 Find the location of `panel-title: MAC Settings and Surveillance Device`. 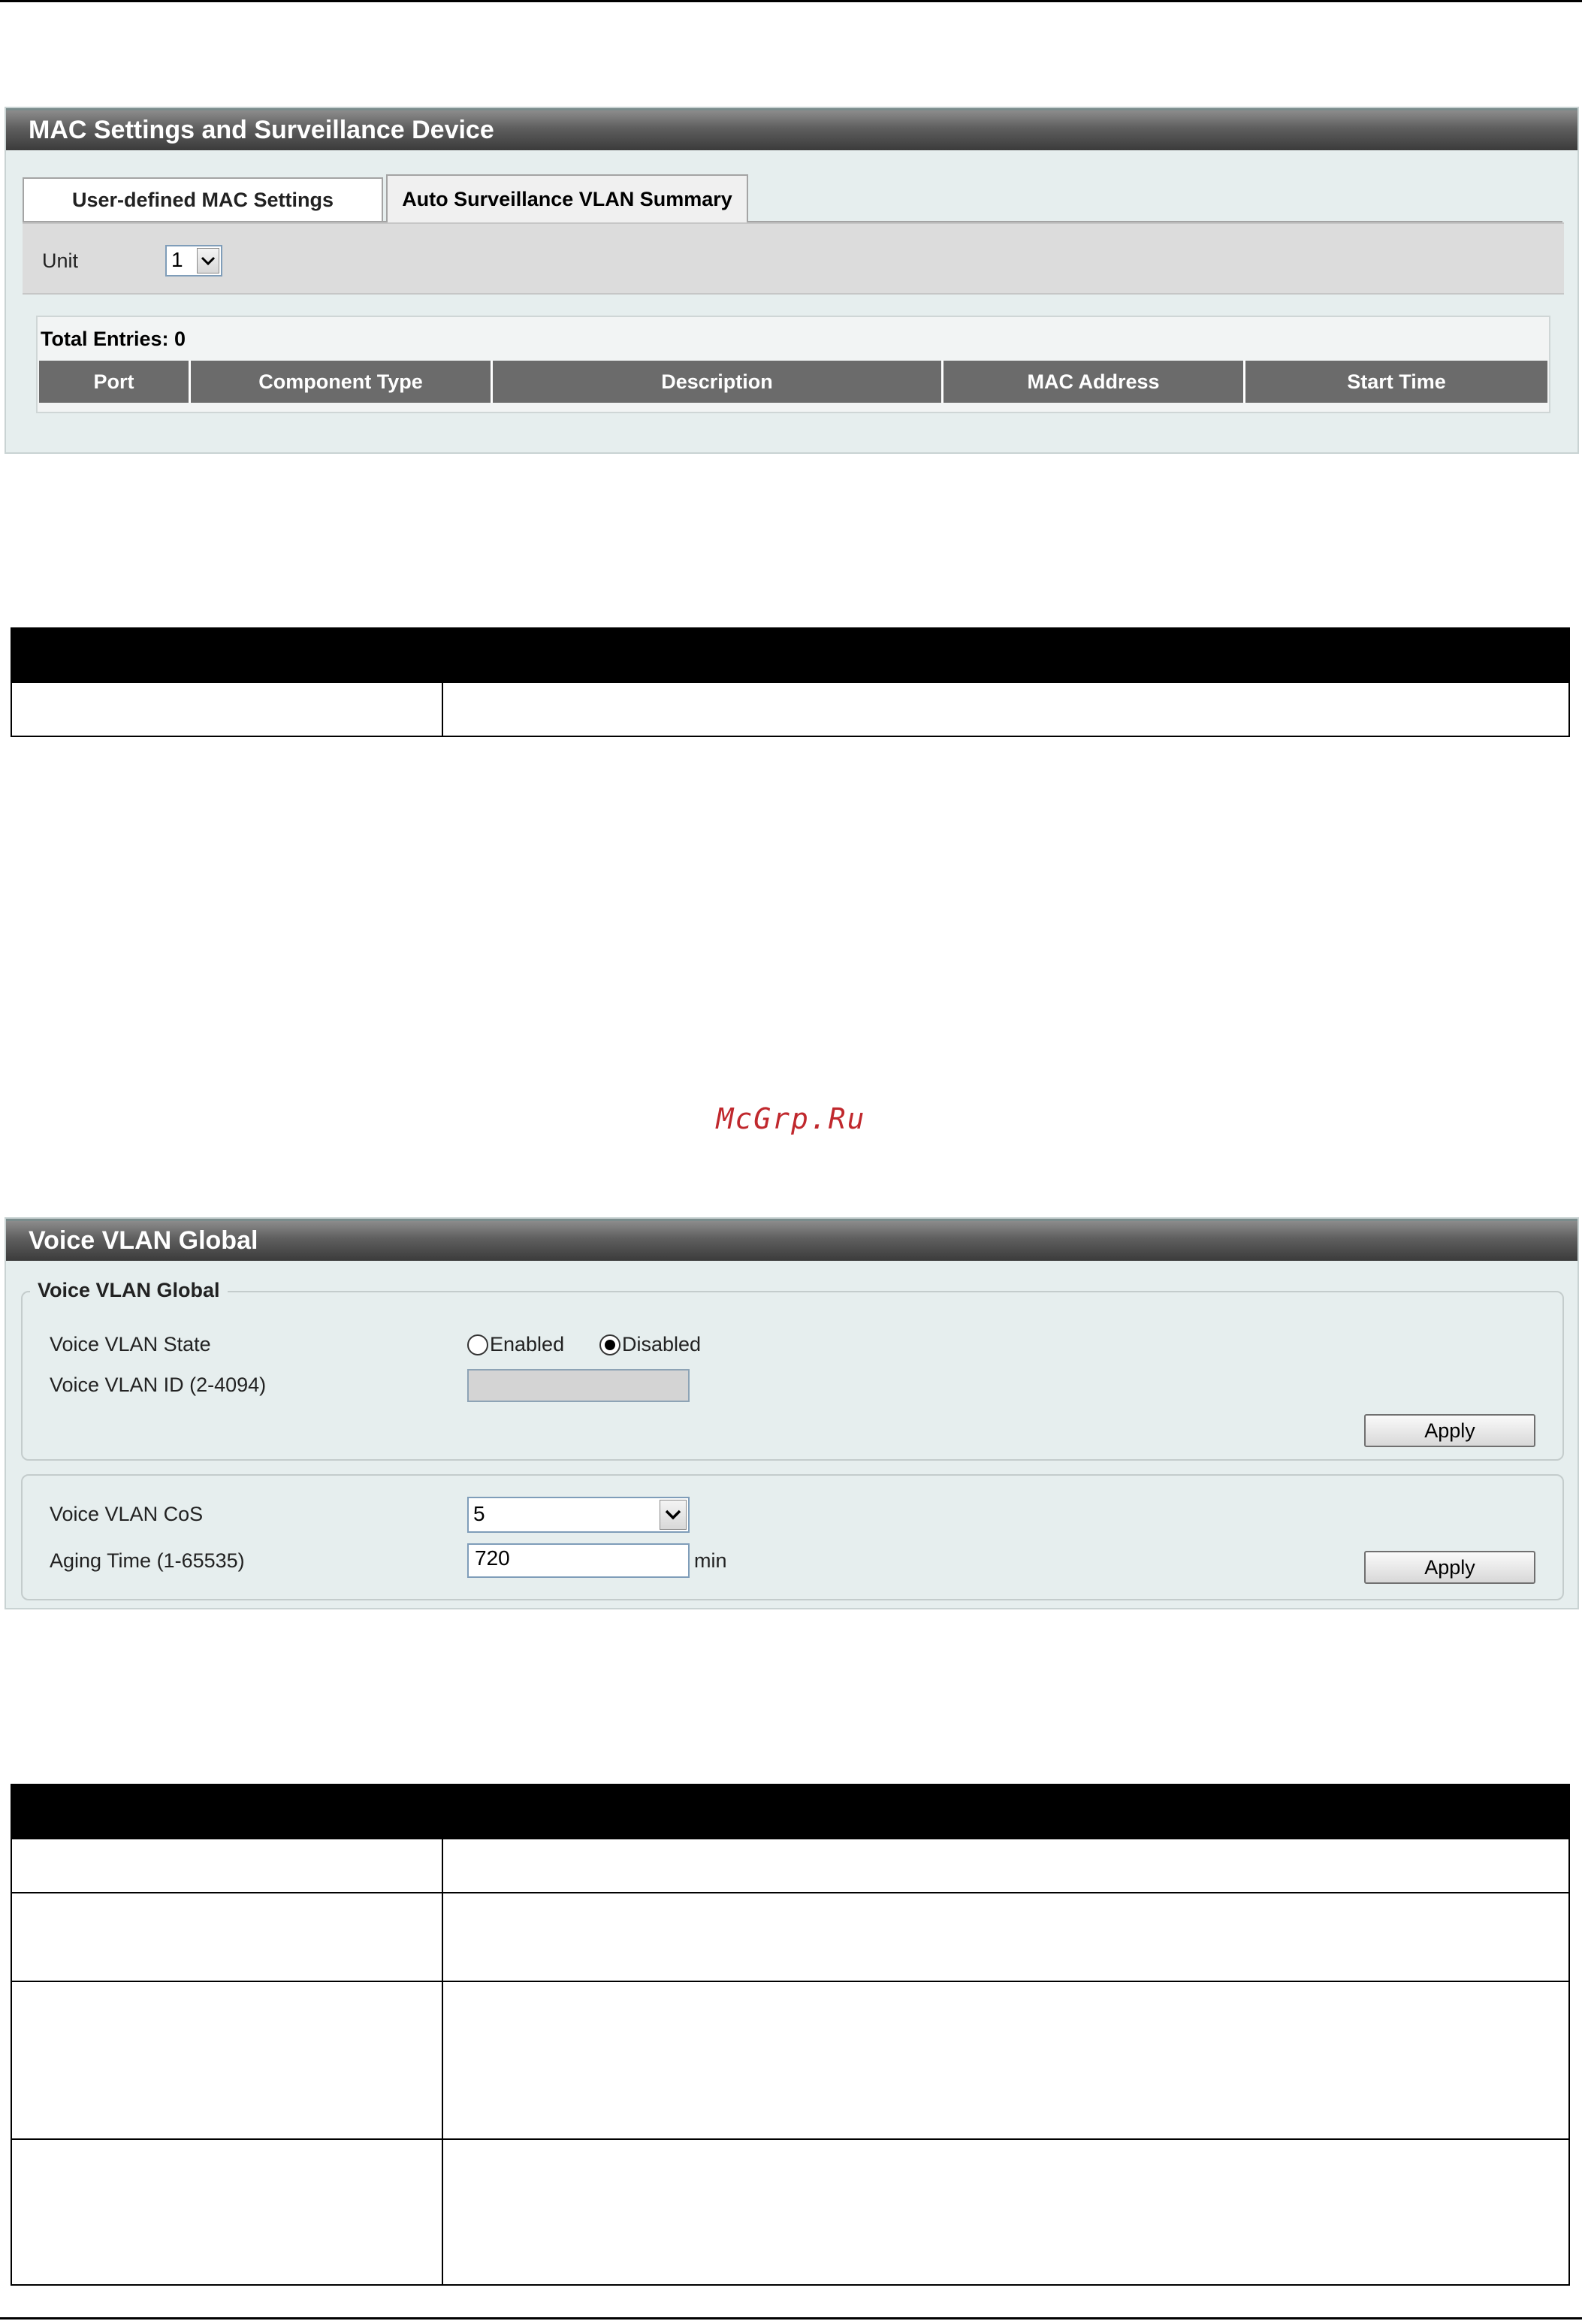

panel-title: MAC Settings and Surveillance Device is located at coordinates (792, 129).